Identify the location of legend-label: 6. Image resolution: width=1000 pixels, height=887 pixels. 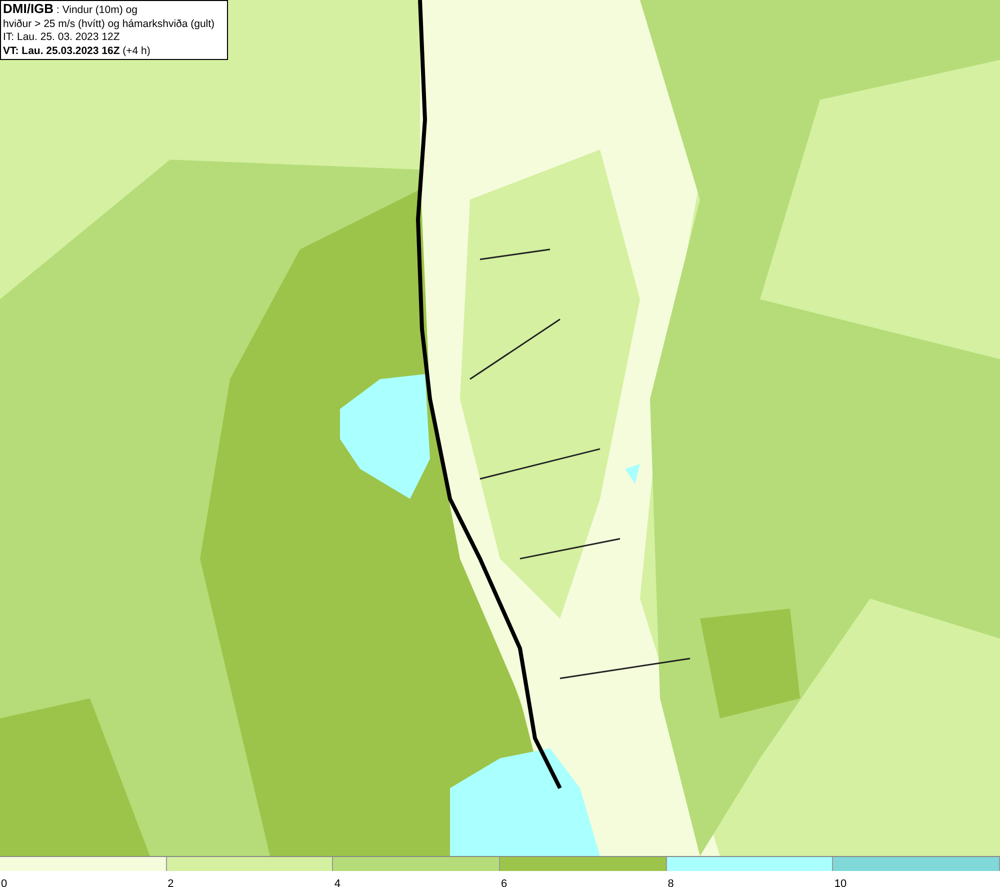
(504, 882).